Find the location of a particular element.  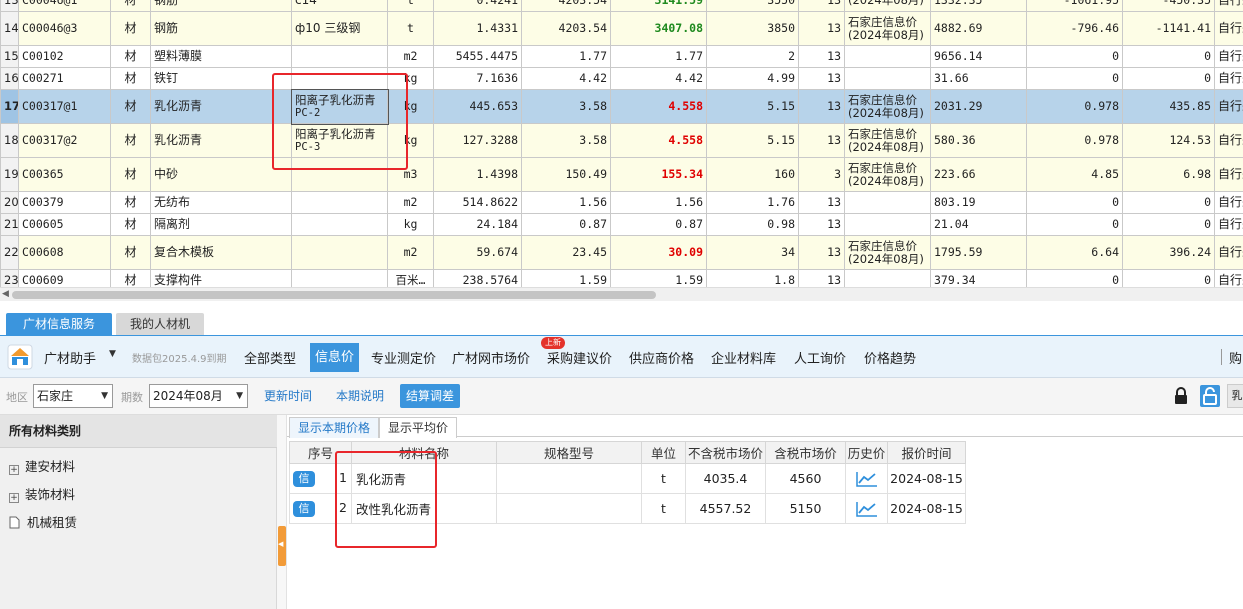

brand-dropdown-icon: ▼ is located at coordinates (112, 354).